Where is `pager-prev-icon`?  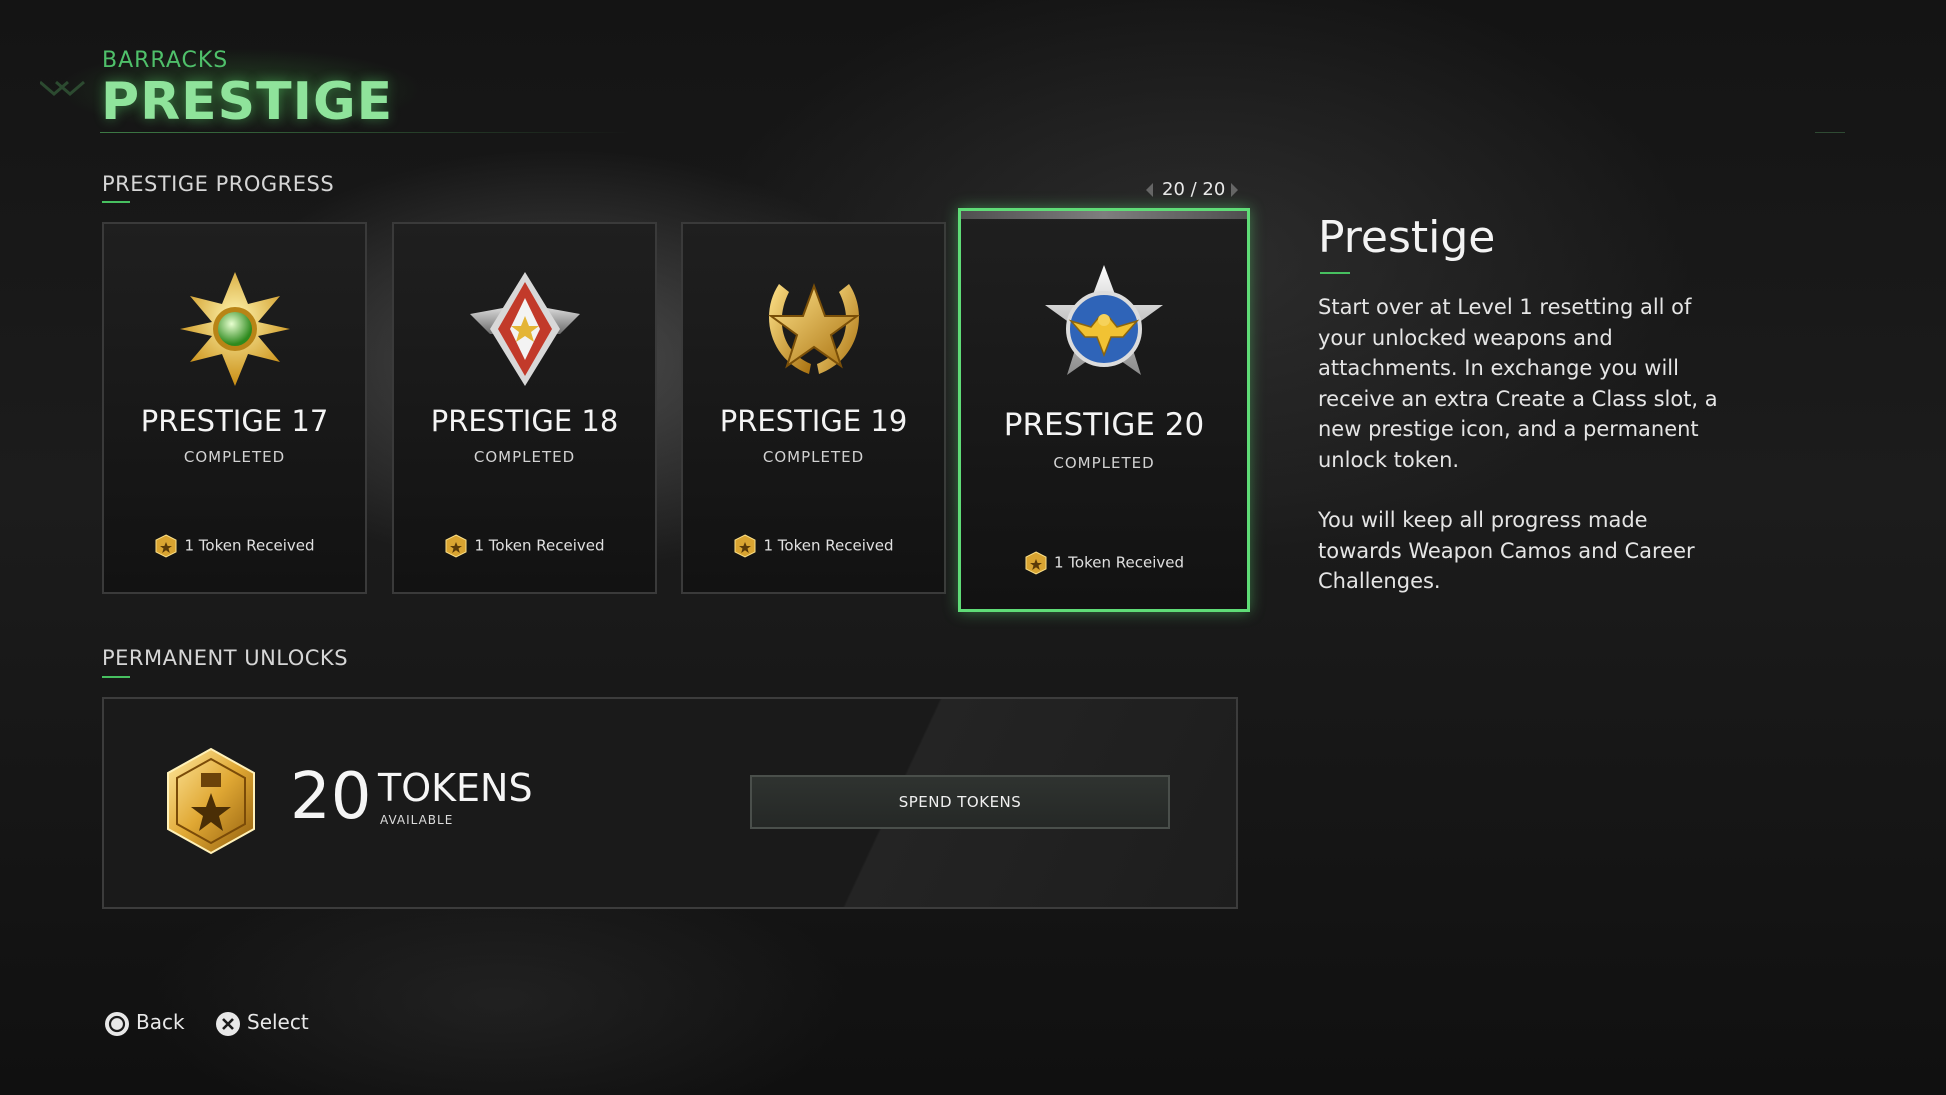 pager-prev-icon is located at coordinates (1149, 190).